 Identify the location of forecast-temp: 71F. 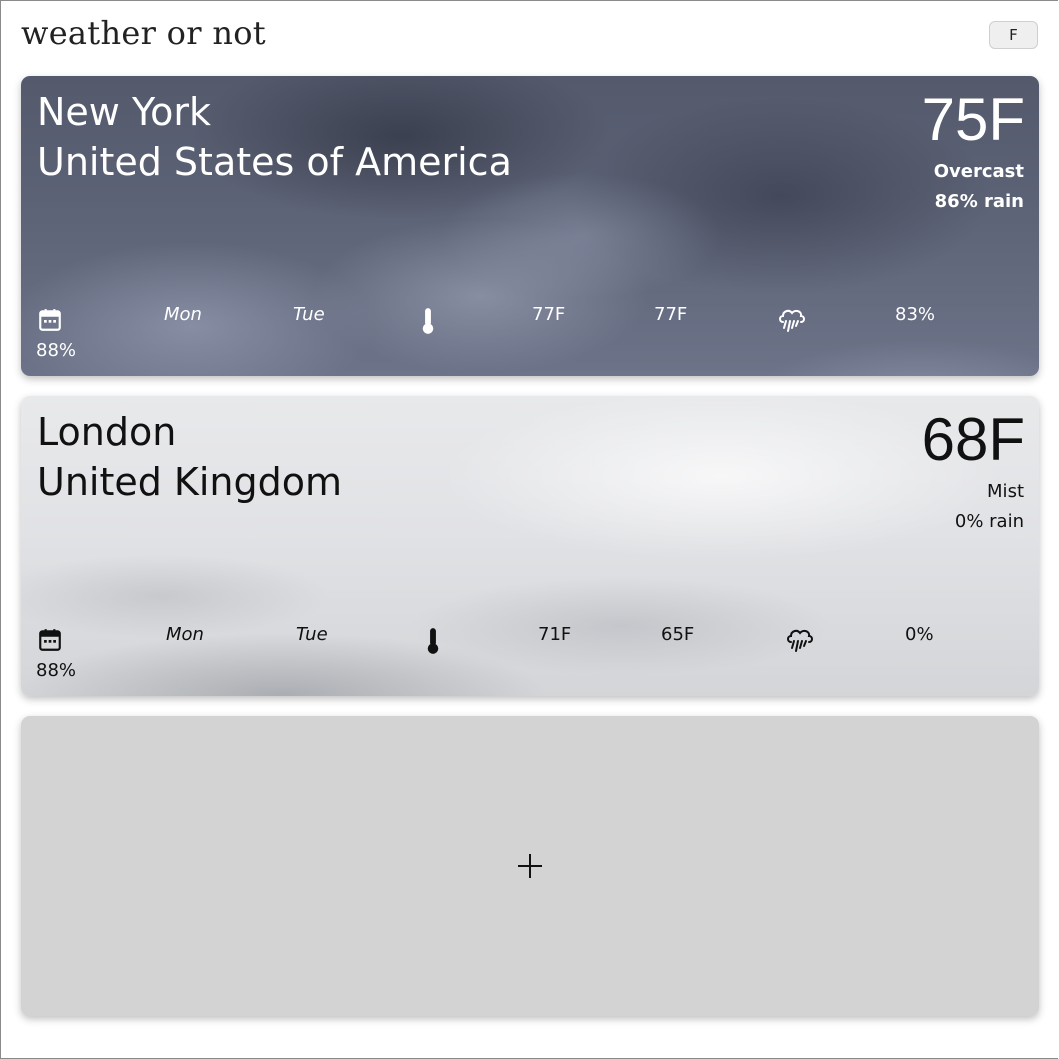
(555, 634).